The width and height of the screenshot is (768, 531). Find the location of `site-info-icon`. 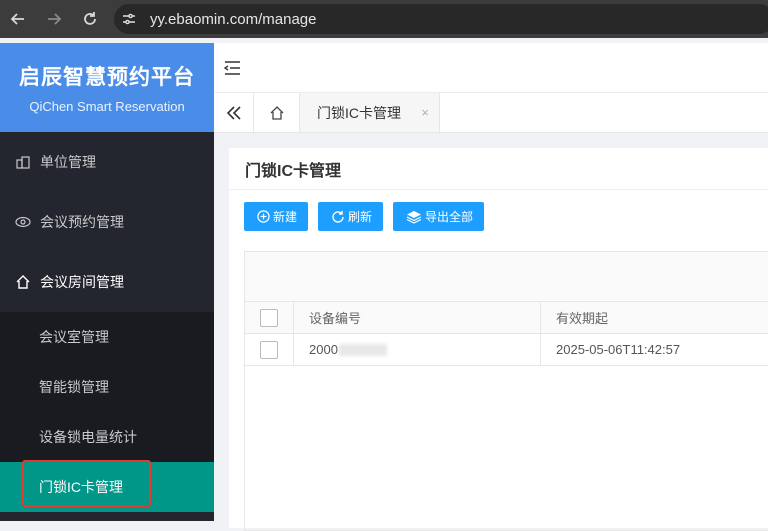

site-info-icon is located at coordinates (129, 19).